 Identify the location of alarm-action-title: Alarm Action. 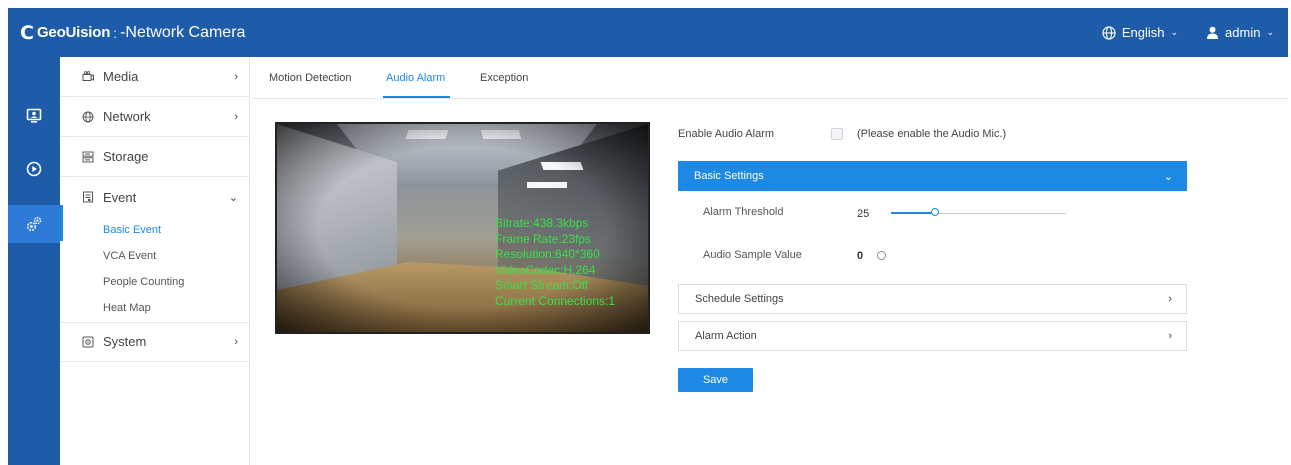
(726, 336).